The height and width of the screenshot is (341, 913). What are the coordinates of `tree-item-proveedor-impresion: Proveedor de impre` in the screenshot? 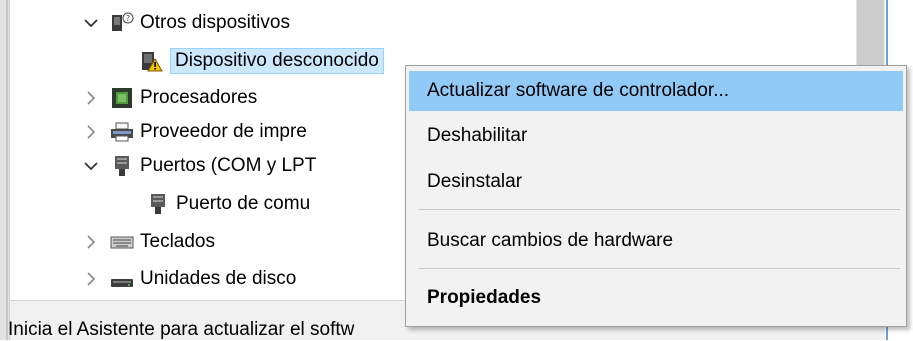 It's located at (193, 132).